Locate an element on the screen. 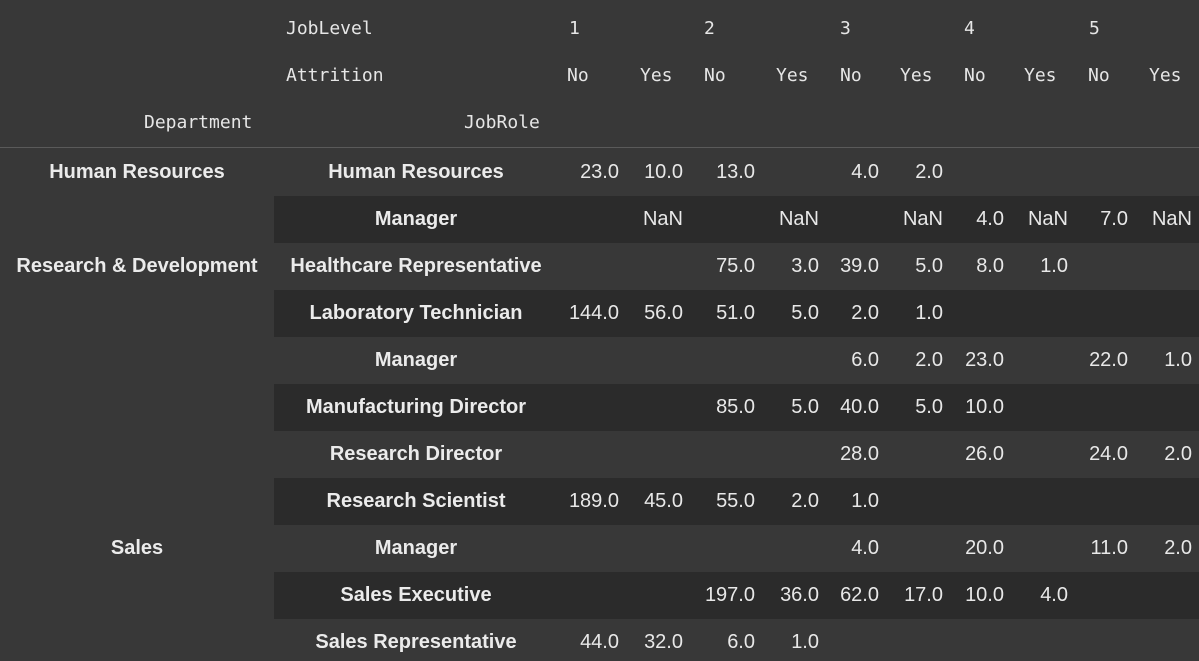 This screenshot has width=1199, height=661. value-cell: 22.0 is located at coordinates (1108, 360).